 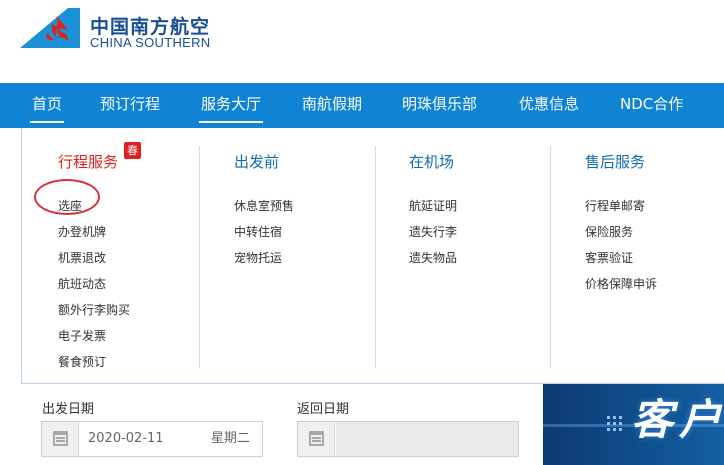 I want to click on kapok-logo-icon, so click(x=50, y=28).